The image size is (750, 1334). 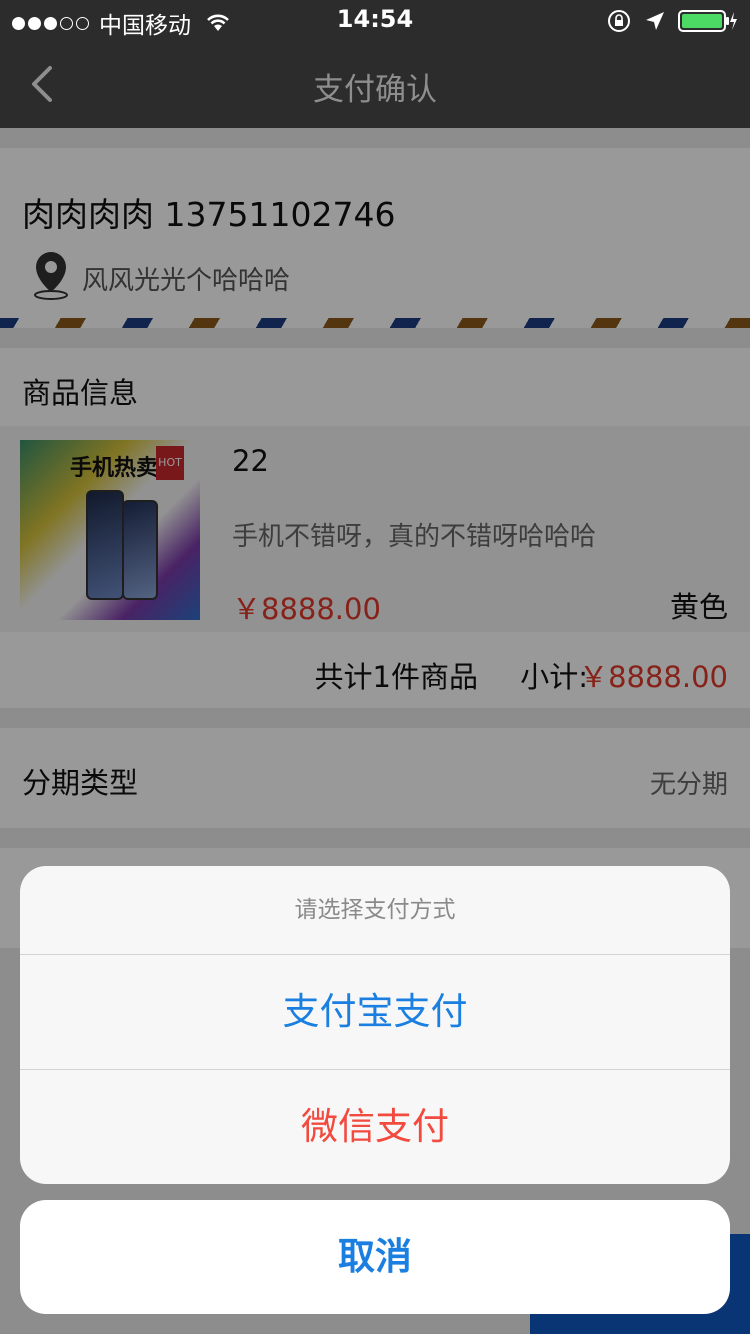 I want to click on battery-fill, so click(x=702, y=21).